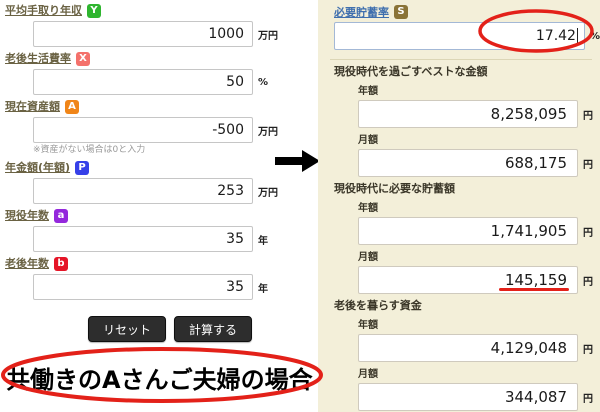  I want to click on variable-a-badge: A, so click(72, 107).